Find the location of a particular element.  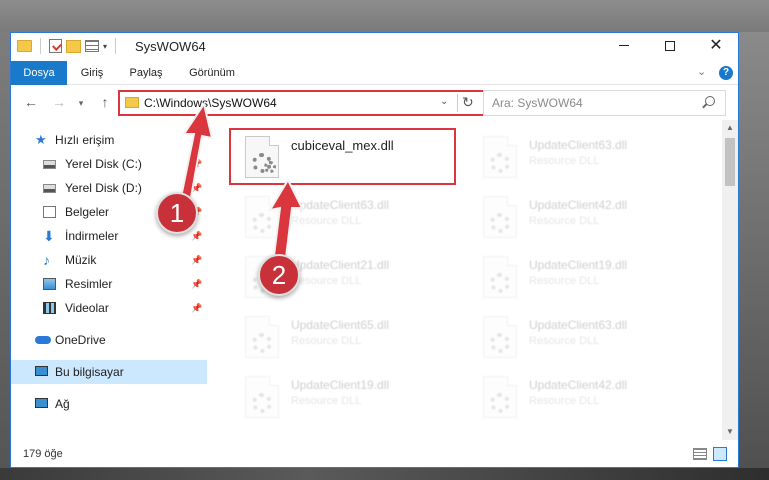

forward-arrow-icon: → is located at coordinates (59, 102).